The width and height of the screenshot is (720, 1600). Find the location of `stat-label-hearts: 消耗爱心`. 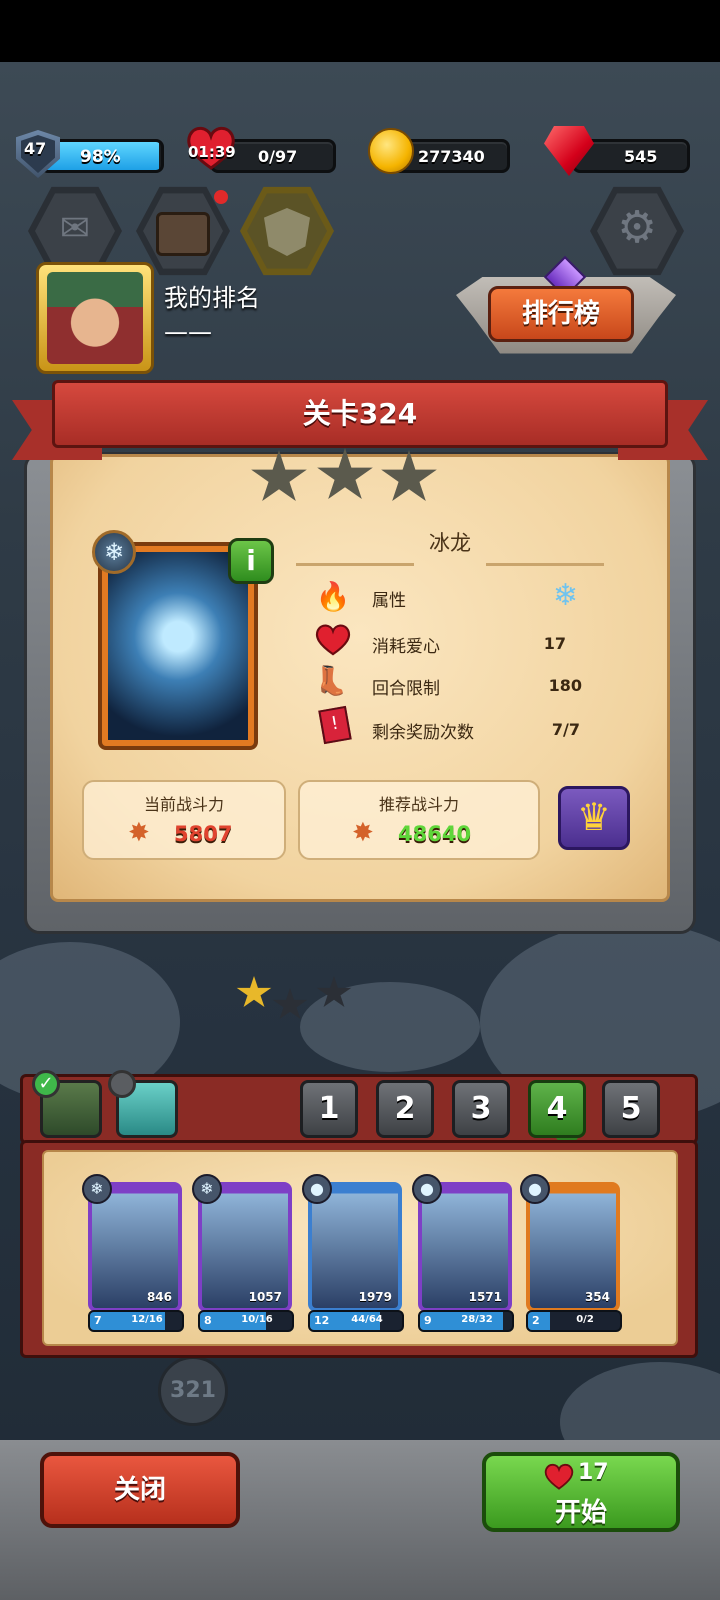

stat-label-hearts: 消耗爱心 is located at coordinates (406, 647).